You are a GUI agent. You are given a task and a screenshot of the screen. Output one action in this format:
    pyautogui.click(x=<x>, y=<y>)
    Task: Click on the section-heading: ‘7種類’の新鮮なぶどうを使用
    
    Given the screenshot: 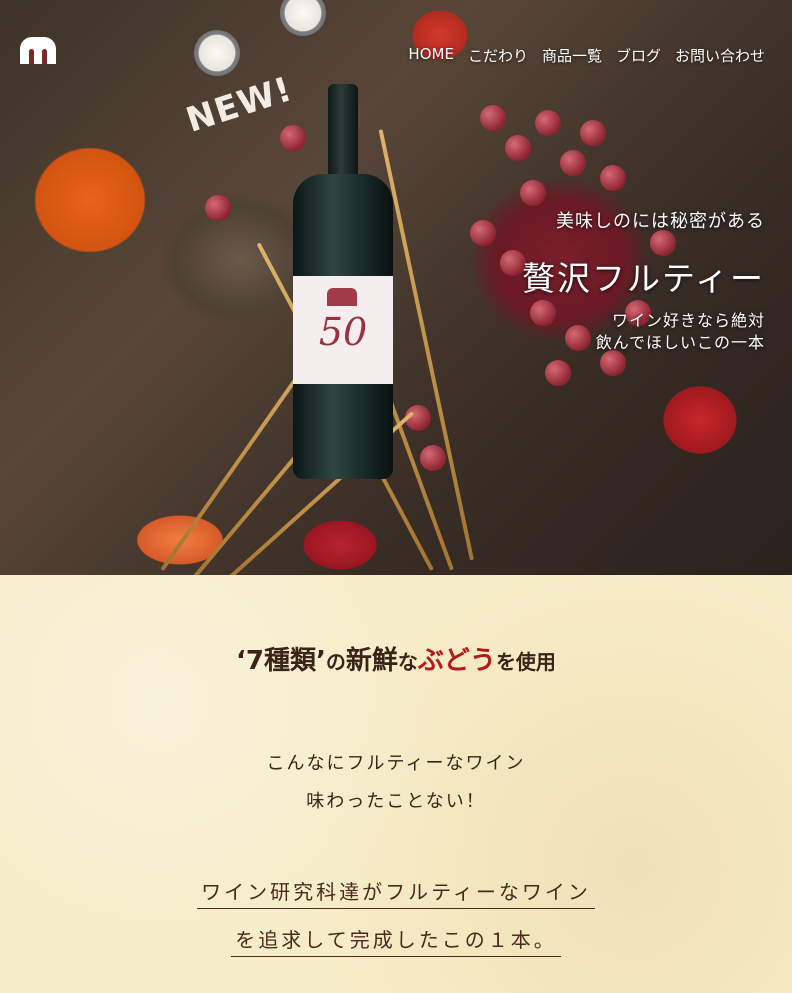 What is the action you would take?
    pyautogui.click(x=396, y=658)
    